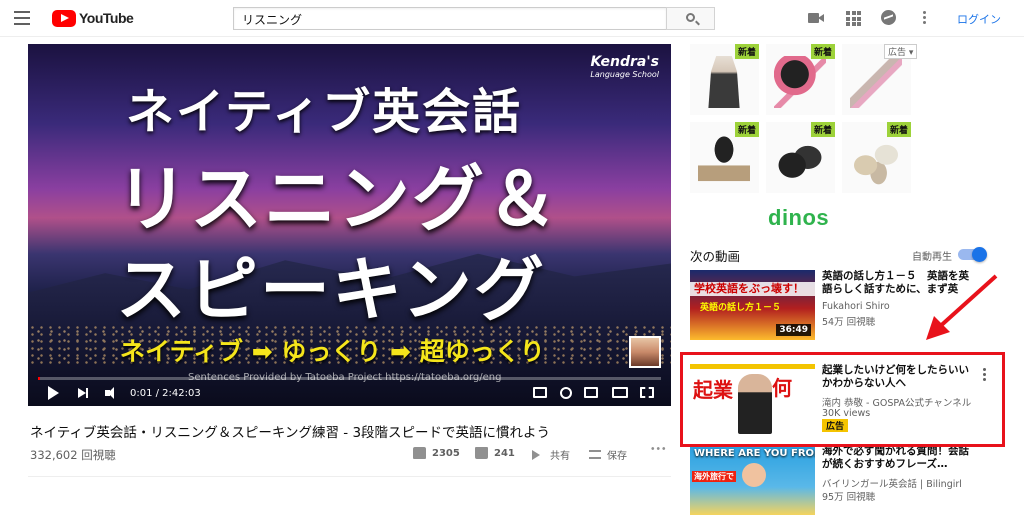 The image size is (1024, 517). What do you see at coordinates (538, 454) in the screenshot?
I see `share-icon` at bounding box center [538, 454].